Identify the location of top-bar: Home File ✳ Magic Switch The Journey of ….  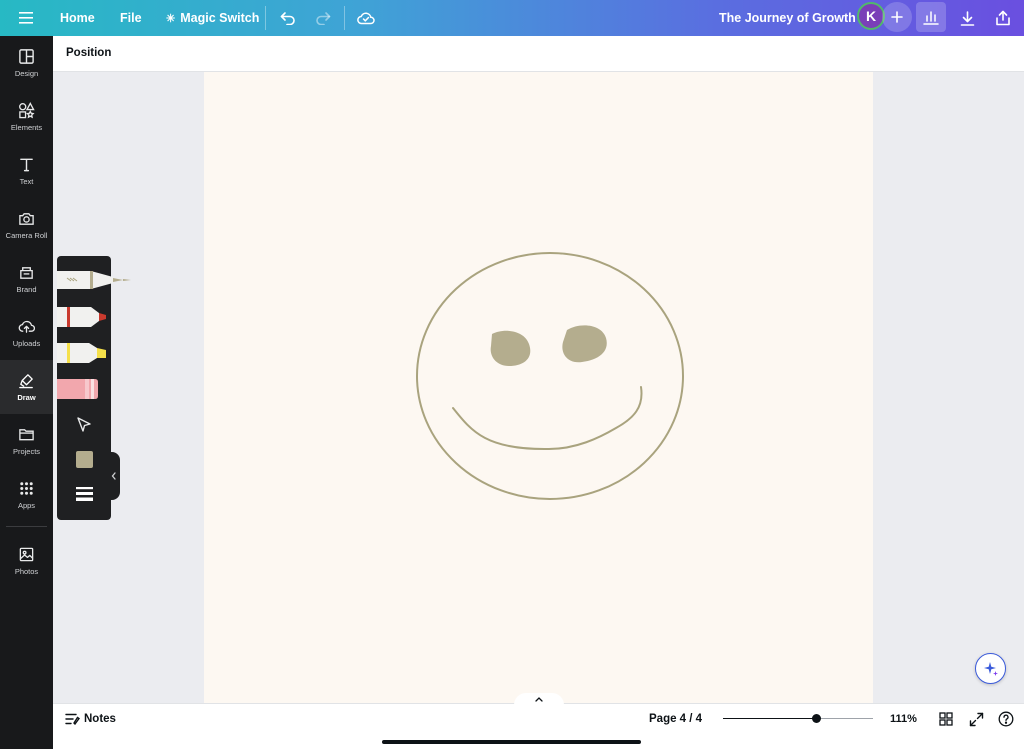
(512, 18).